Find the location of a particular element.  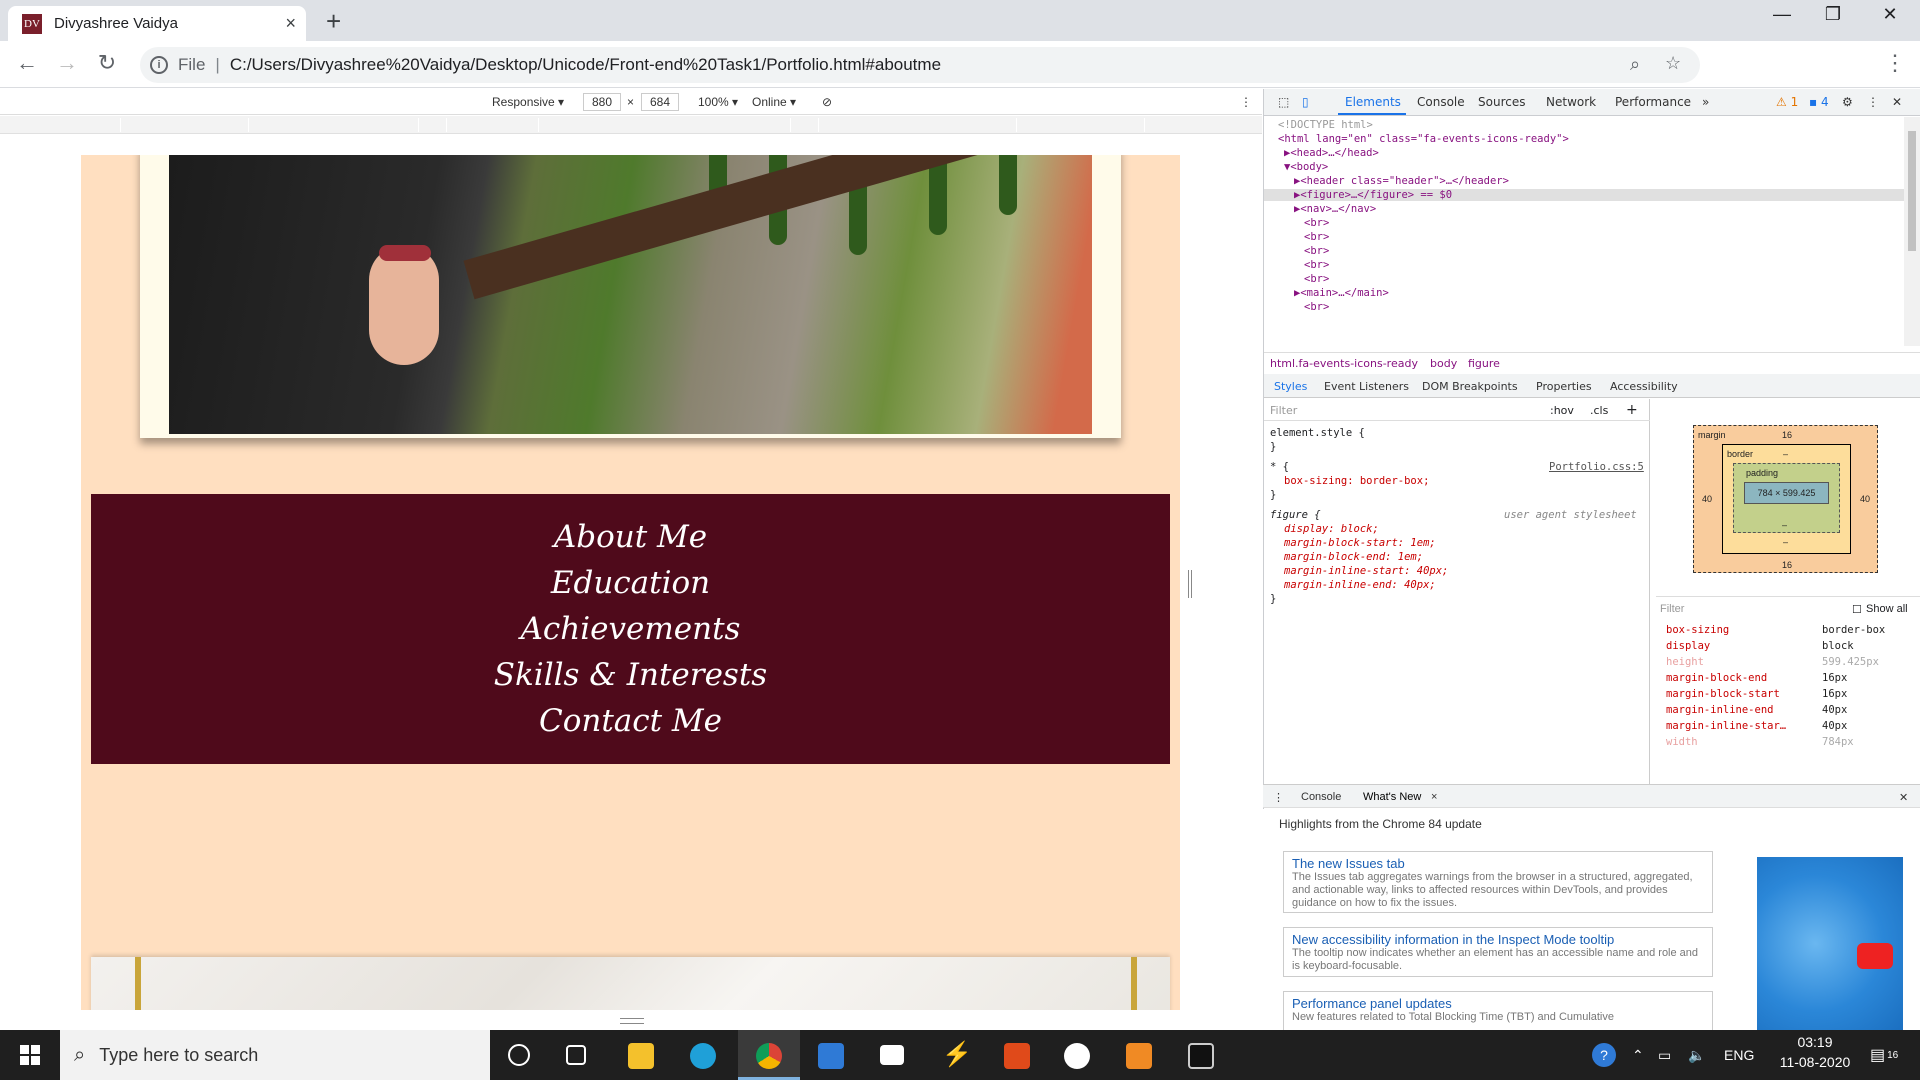

info-icon: i is located at coordinates (159, 65).